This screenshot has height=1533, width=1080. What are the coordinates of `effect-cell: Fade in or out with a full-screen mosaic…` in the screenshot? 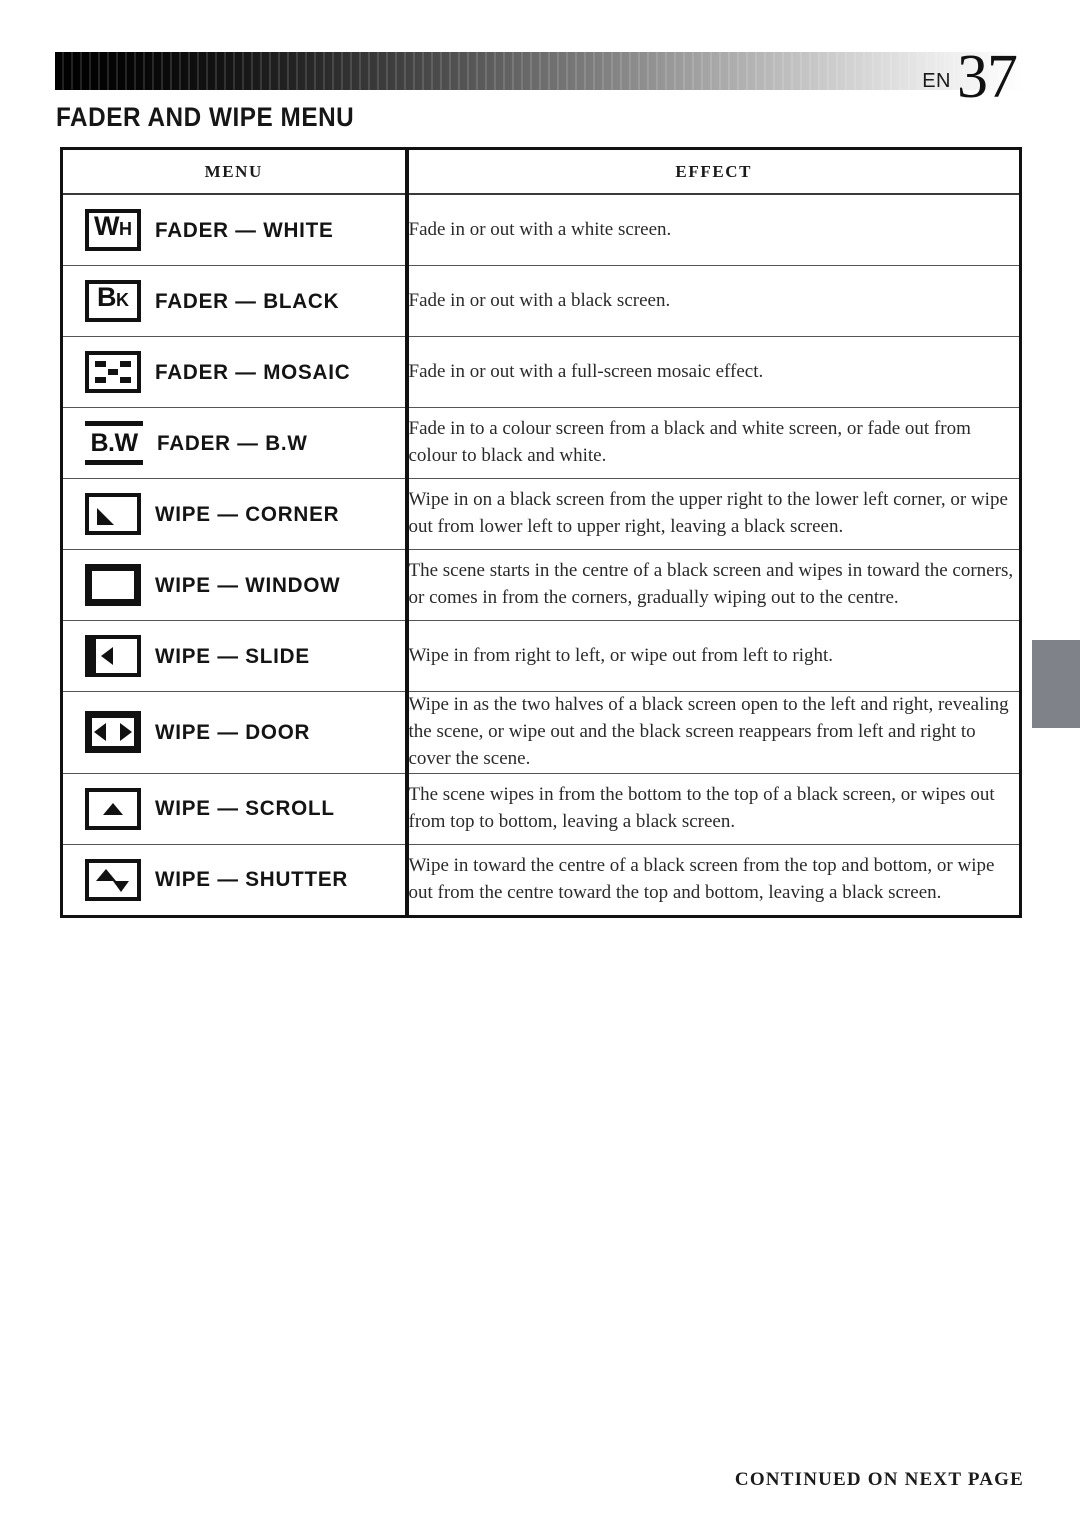 It's located at (713, 372).